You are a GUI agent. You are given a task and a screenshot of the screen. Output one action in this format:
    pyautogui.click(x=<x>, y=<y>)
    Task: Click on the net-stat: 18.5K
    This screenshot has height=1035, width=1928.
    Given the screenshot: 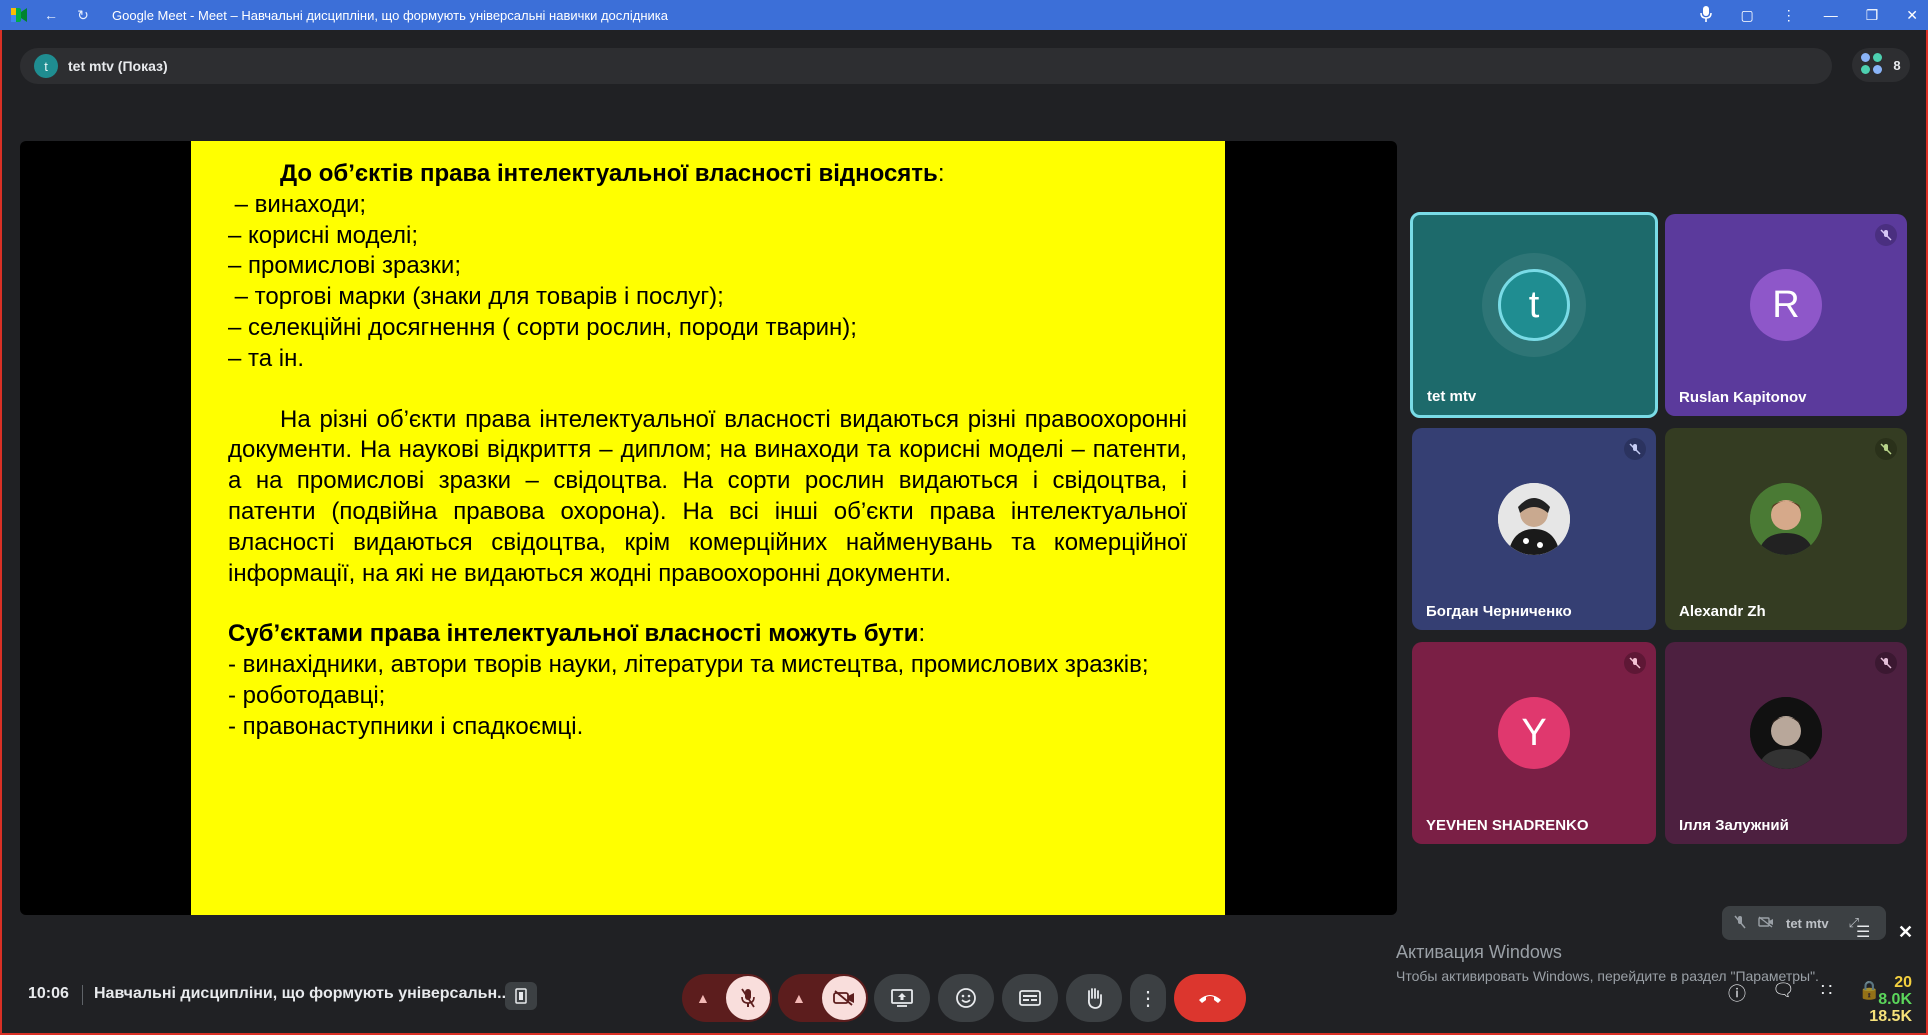 What is the action you would take?
    pyautogui.click(x=1890, y=1016)
    